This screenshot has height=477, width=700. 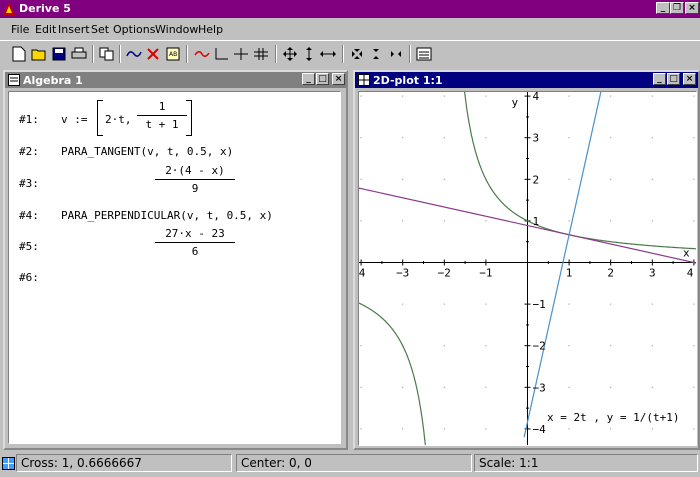 I want to click on minimize-button: _, so click(x=663, y=8).